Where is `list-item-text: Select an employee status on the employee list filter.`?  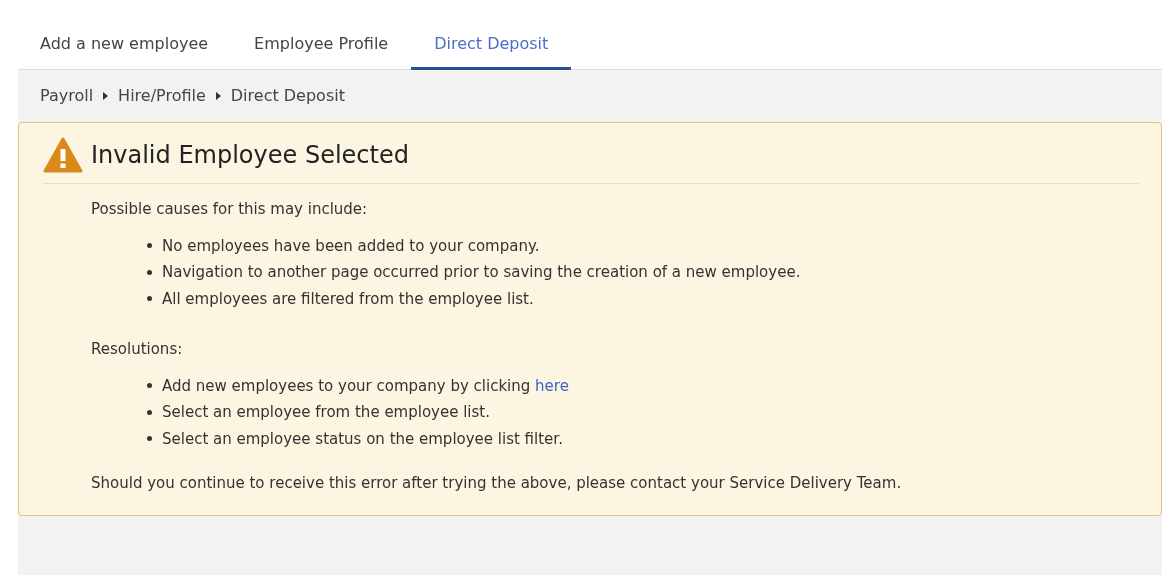
list-item-text: Select an employee status on the employee list filter. is located at coordinates (362, 439).